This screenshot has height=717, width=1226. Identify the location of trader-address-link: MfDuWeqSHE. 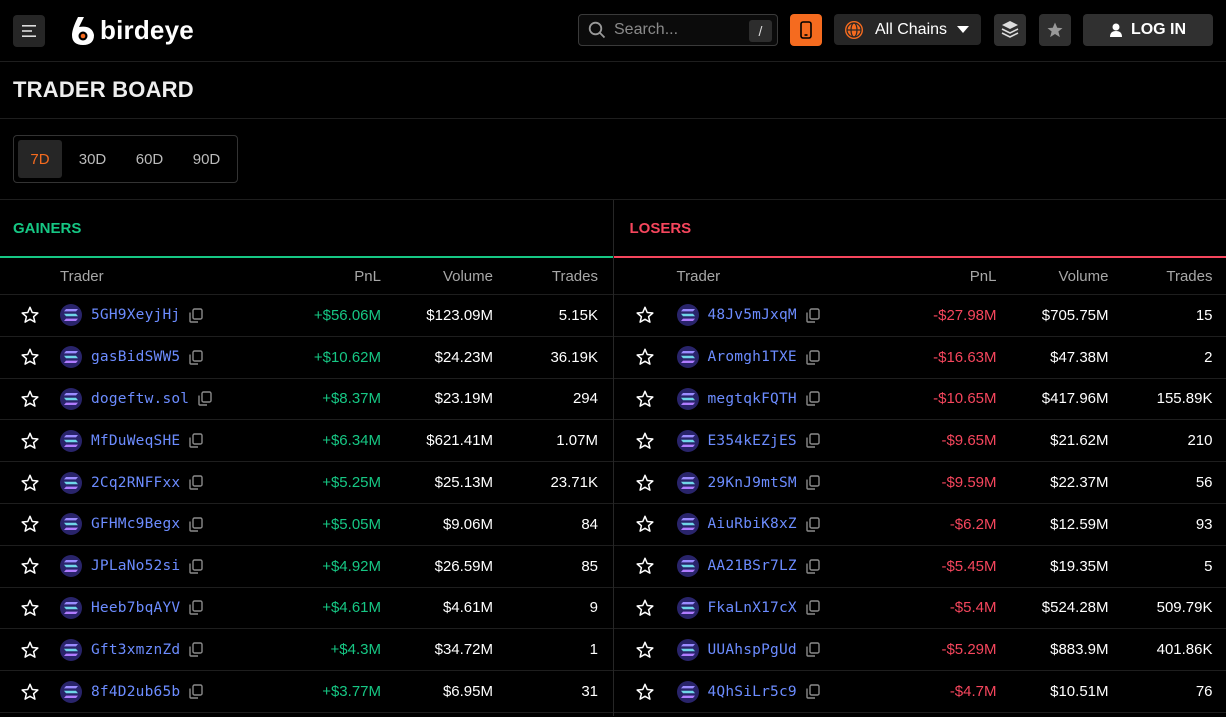
(135, 441).